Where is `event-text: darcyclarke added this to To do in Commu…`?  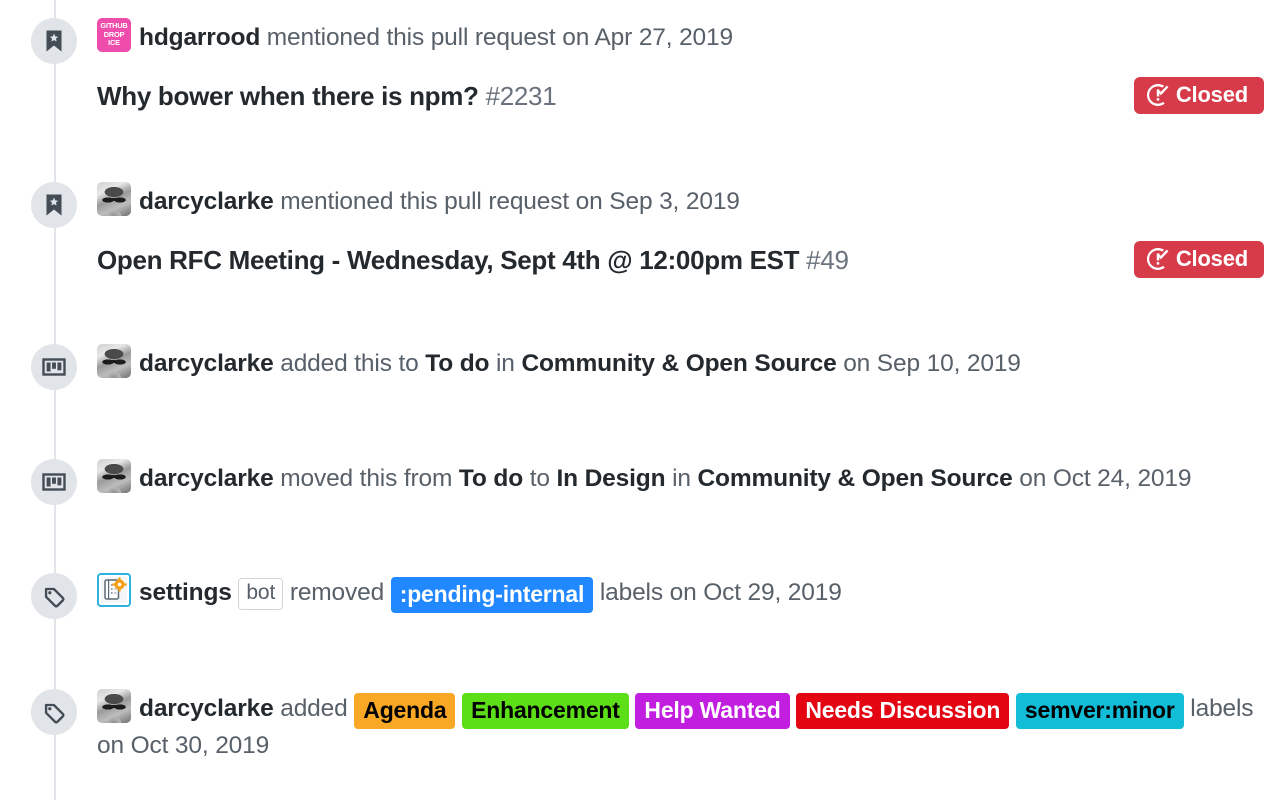
event-text: darcyclarke added this to To do in Commu… is located at coordinates (680, 362).